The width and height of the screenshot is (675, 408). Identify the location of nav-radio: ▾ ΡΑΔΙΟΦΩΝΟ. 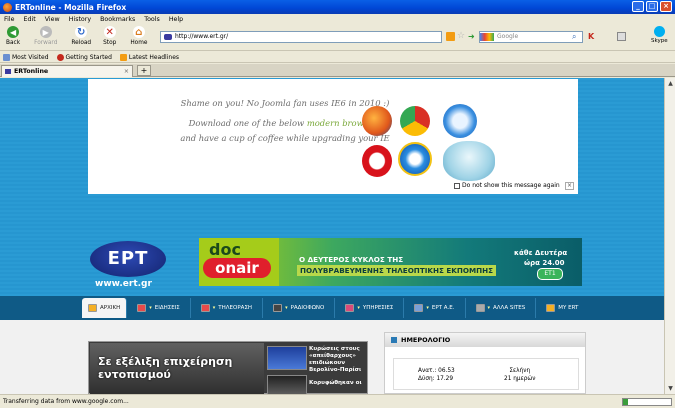
(299, 308).